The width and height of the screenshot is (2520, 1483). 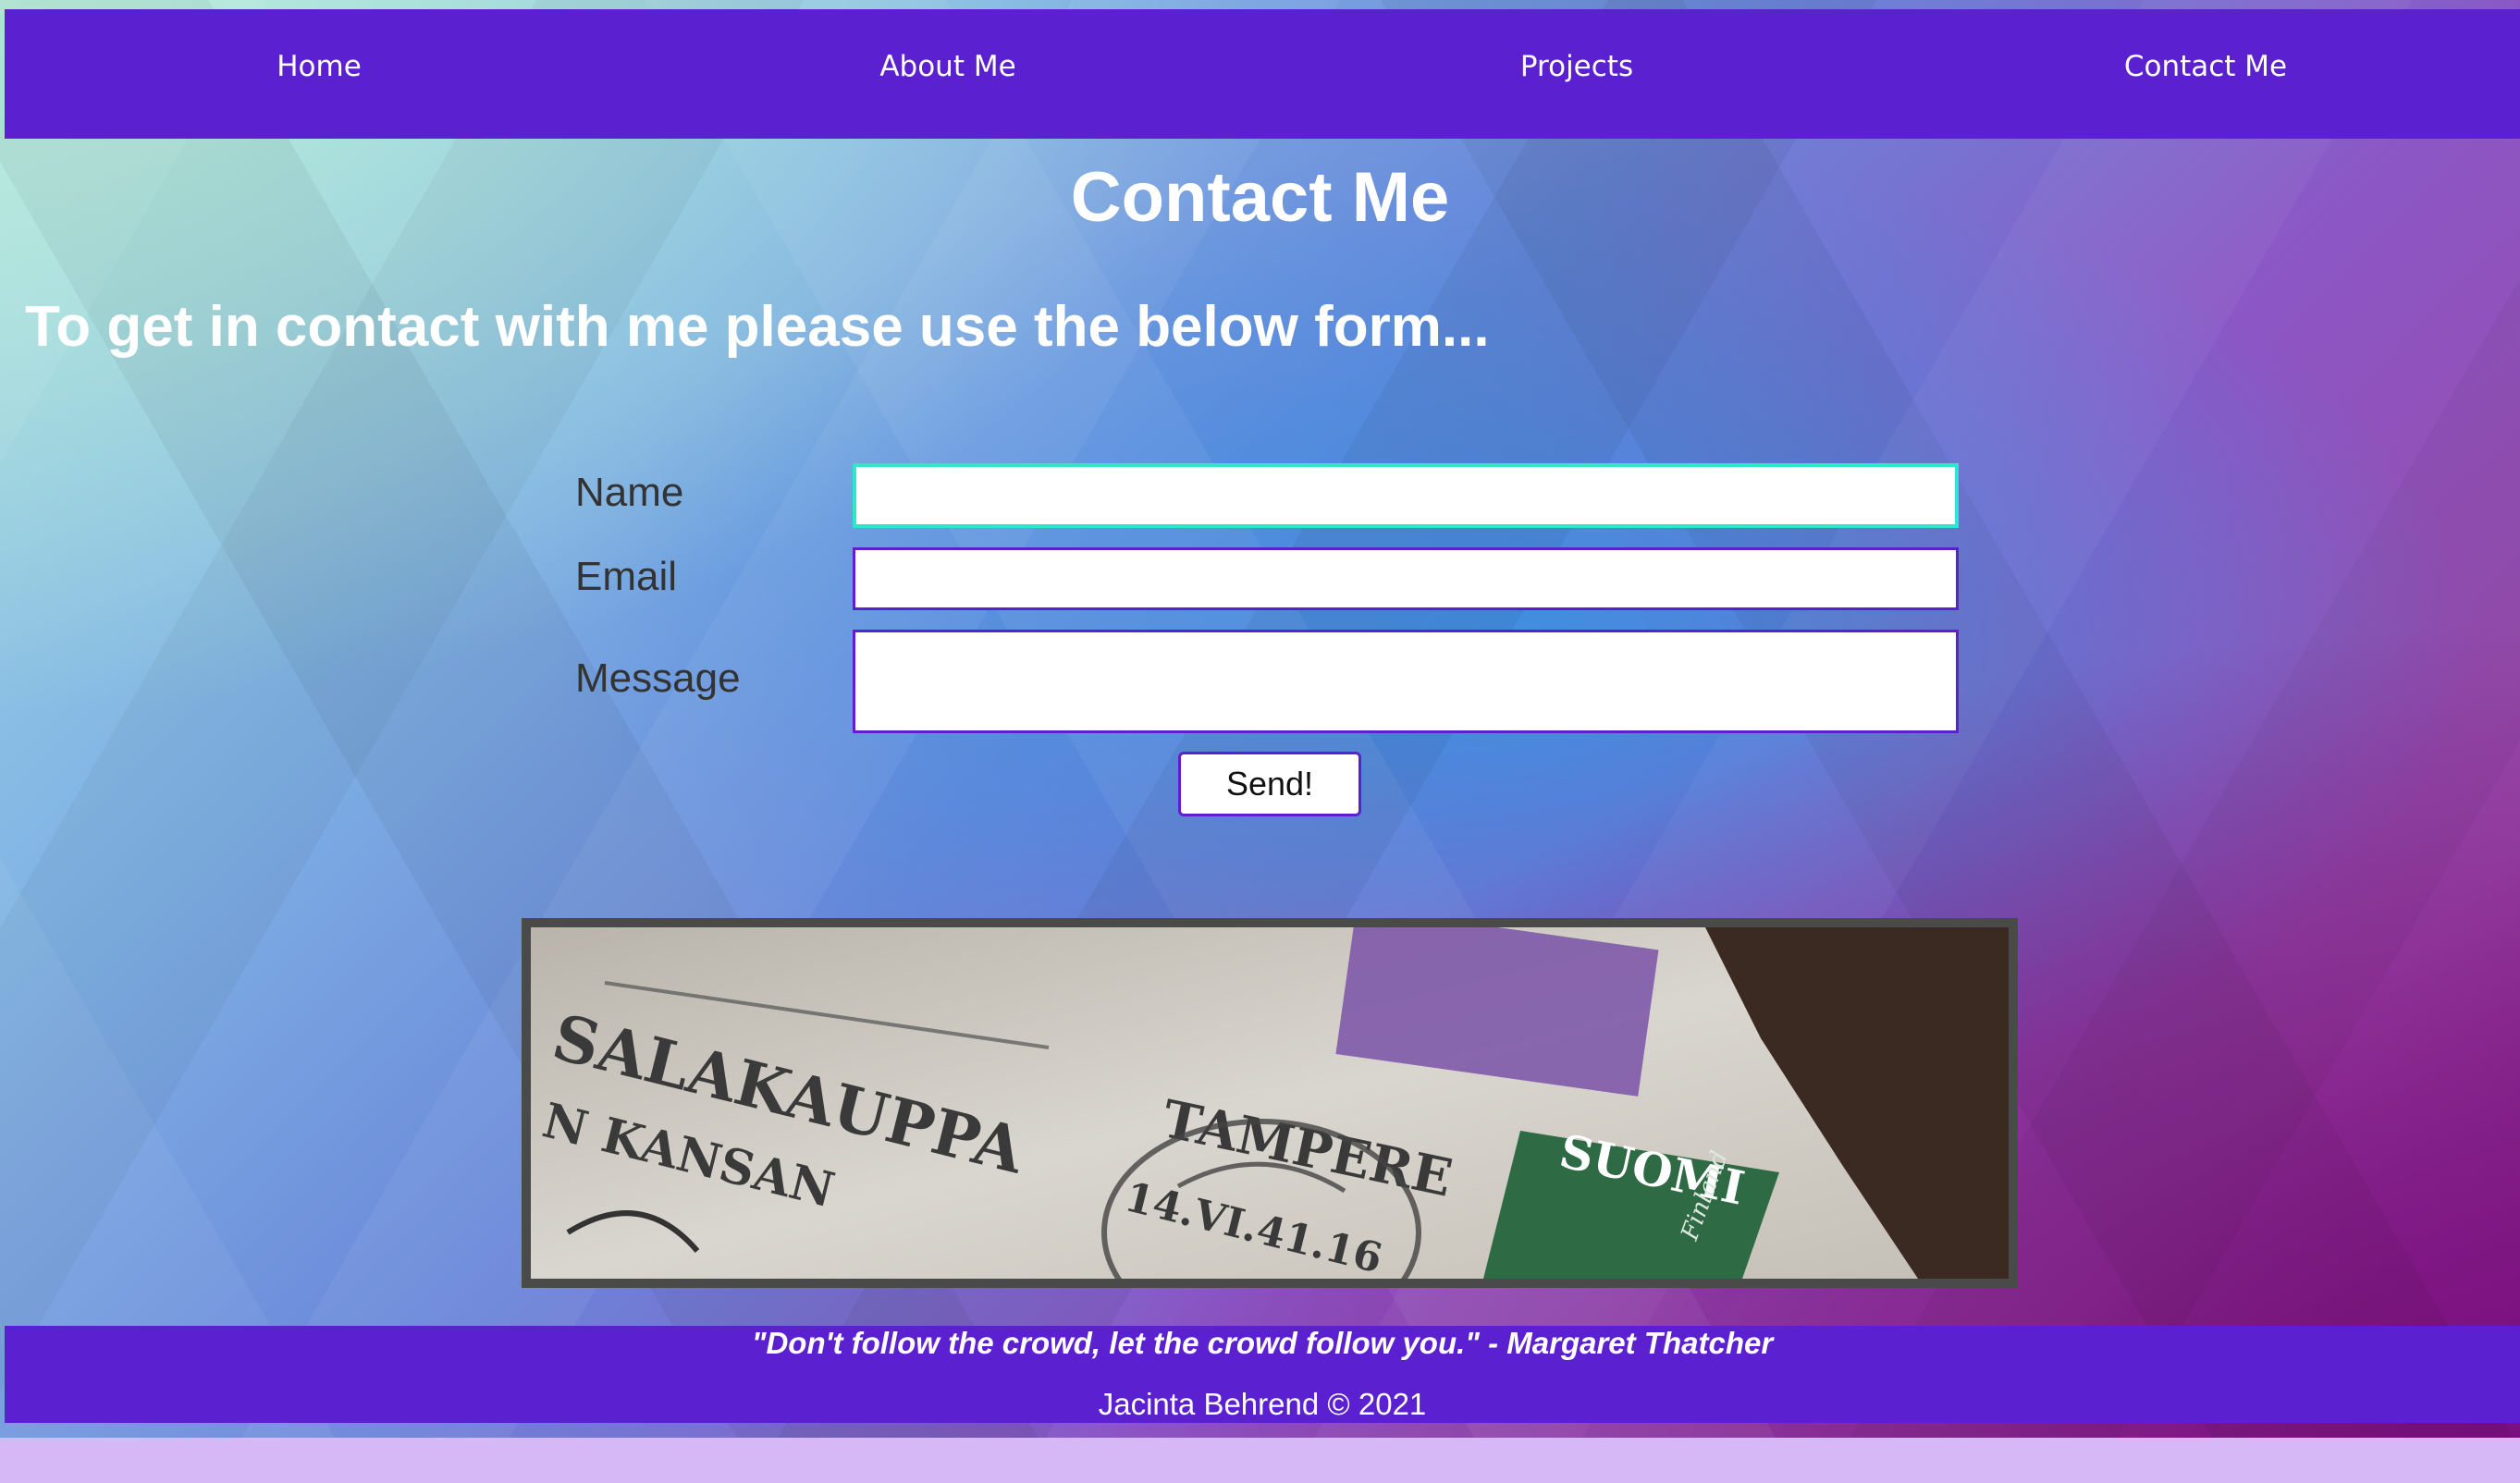 What do you see at coordinates (1262, 1404) in the screenshot?
I see `footer-copyright: Jacinta Behrend © 2021` at bounding box center [1262, 1404].